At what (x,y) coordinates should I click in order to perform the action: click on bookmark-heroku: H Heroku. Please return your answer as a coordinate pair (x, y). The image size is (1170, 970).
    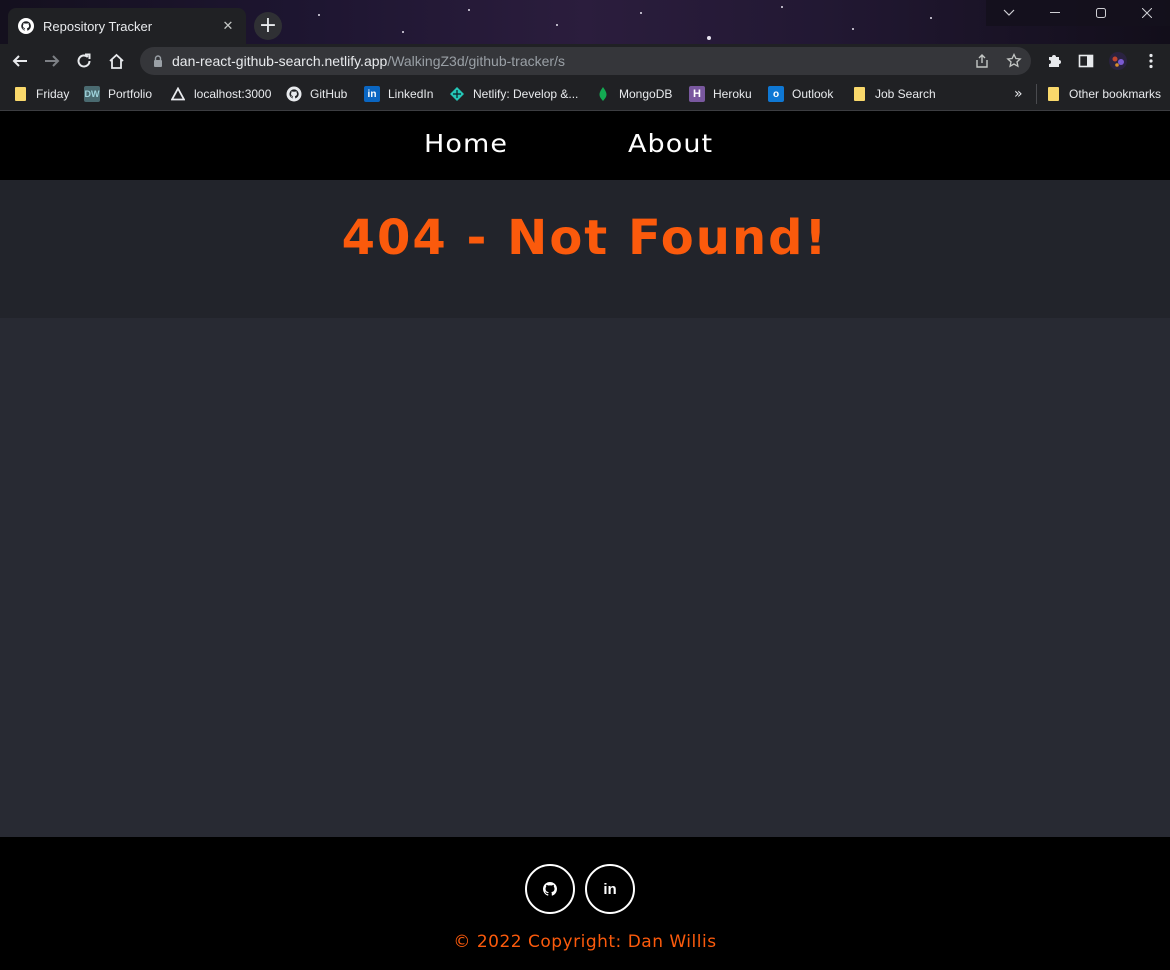
    Looking at the image, I should click on (720, 94).